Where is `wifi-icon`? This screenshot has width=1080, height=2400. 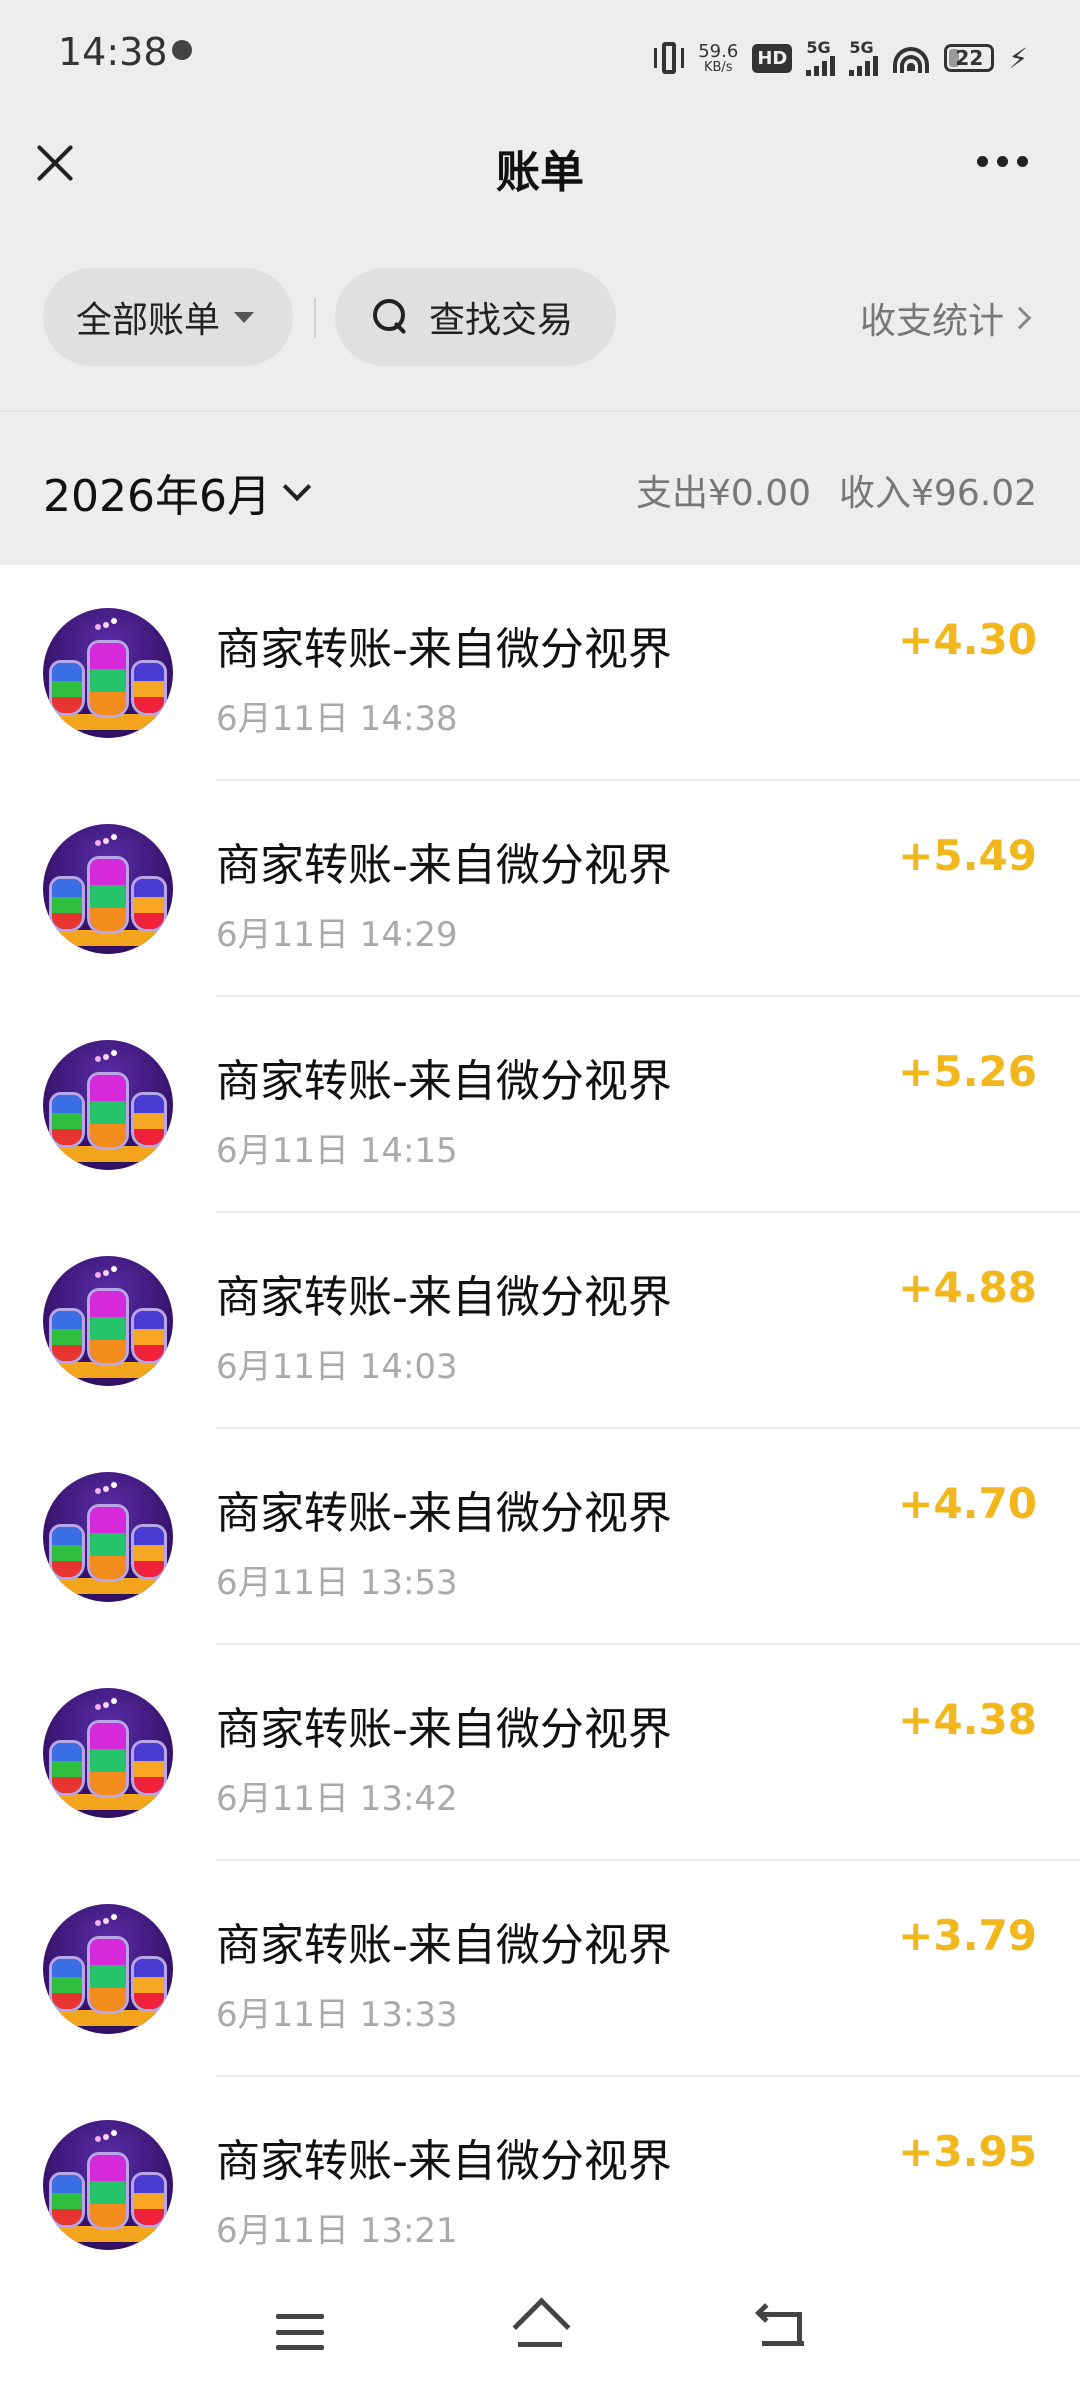
wifi-icon is located at coordinates (911, 58).